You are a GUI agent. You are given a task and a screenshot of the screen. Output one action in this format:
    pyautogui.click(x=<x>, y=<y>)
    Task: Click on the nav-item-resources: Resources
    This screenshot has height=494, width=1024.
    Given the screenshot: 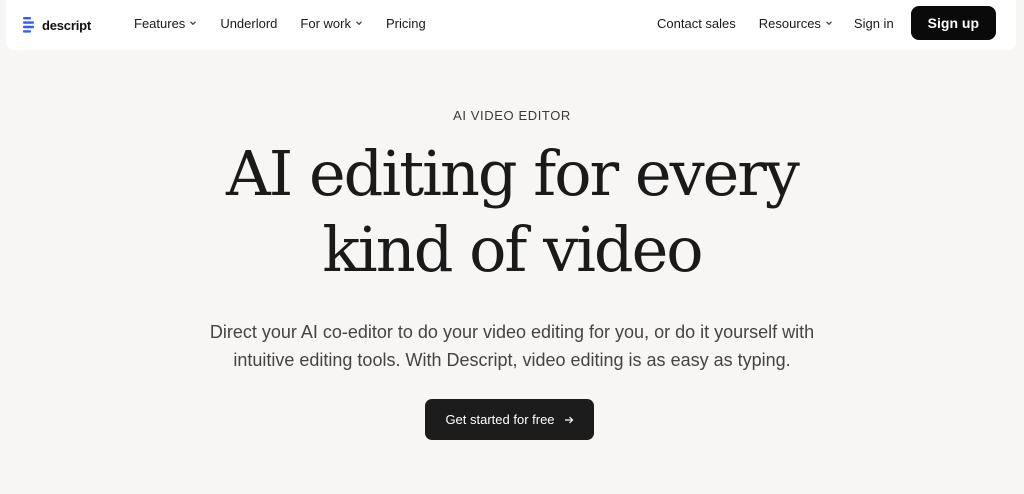 What is the action you would take?
    pyautogui.click(x=796, y=23)
    